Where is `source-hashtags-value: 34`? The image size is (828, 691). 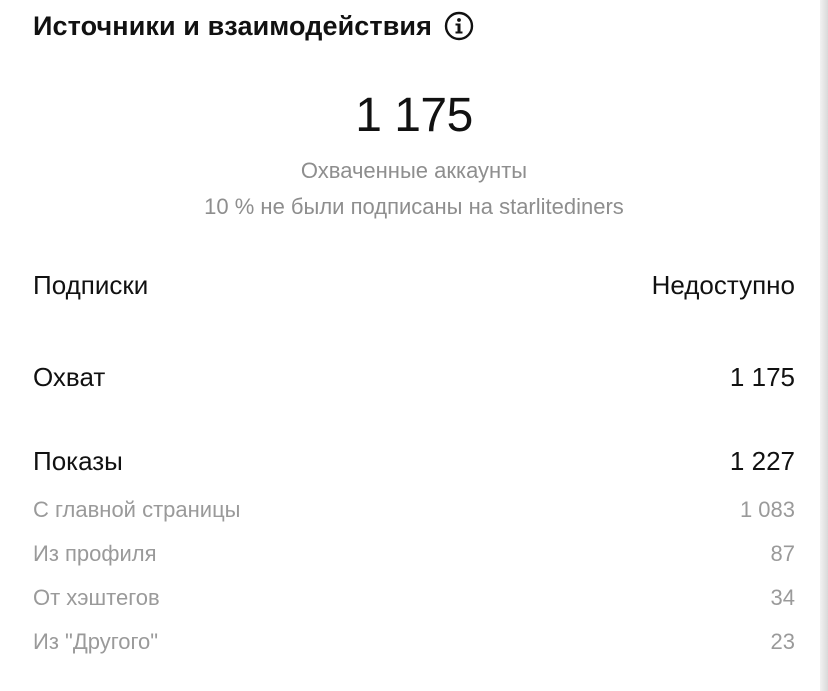 source-hashtags-value: 34 is located at coordinates (782, 597).